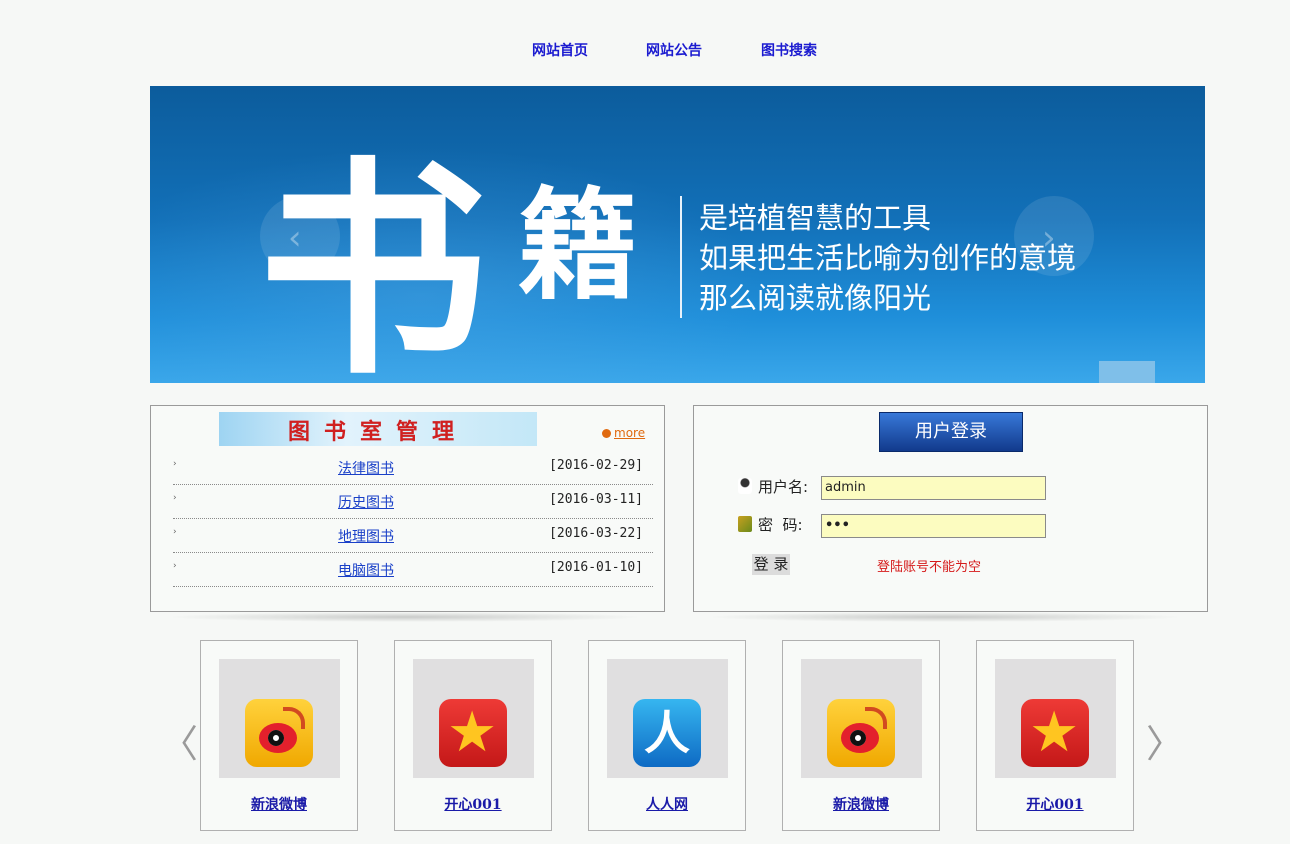 Image resolution: width=1290 pixels, height=844 pixels. I want to click on user-icon, so click(745, 486).